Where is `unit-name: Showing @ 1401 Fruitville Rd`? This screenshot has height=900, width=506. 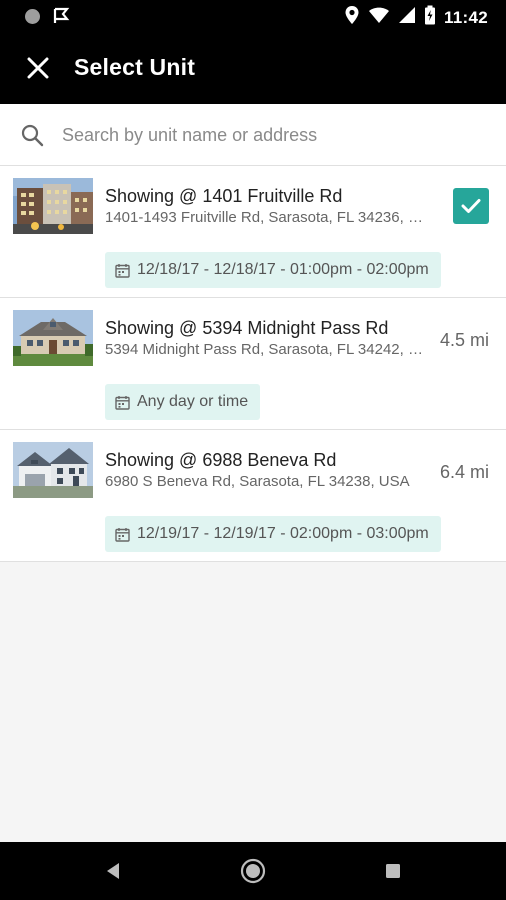
unit-name: Showing @ 1401 Fruitville Rd is located at coordinates (224, 196).